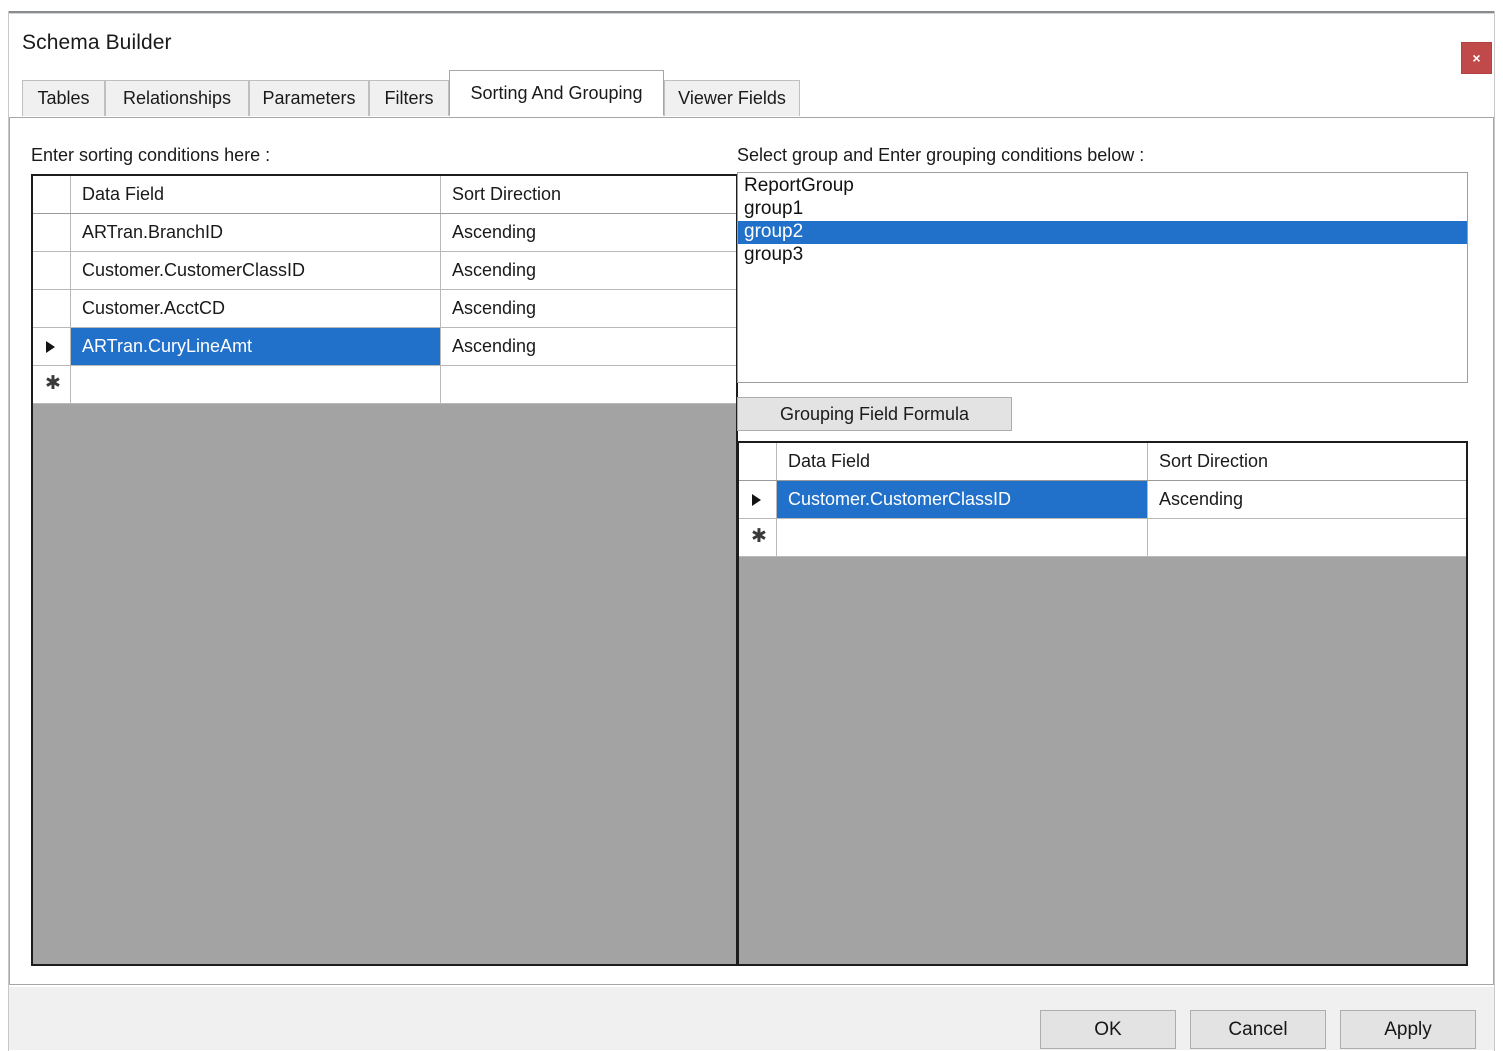  I want to click on window-title: Schema Builder, so click(97, 42).